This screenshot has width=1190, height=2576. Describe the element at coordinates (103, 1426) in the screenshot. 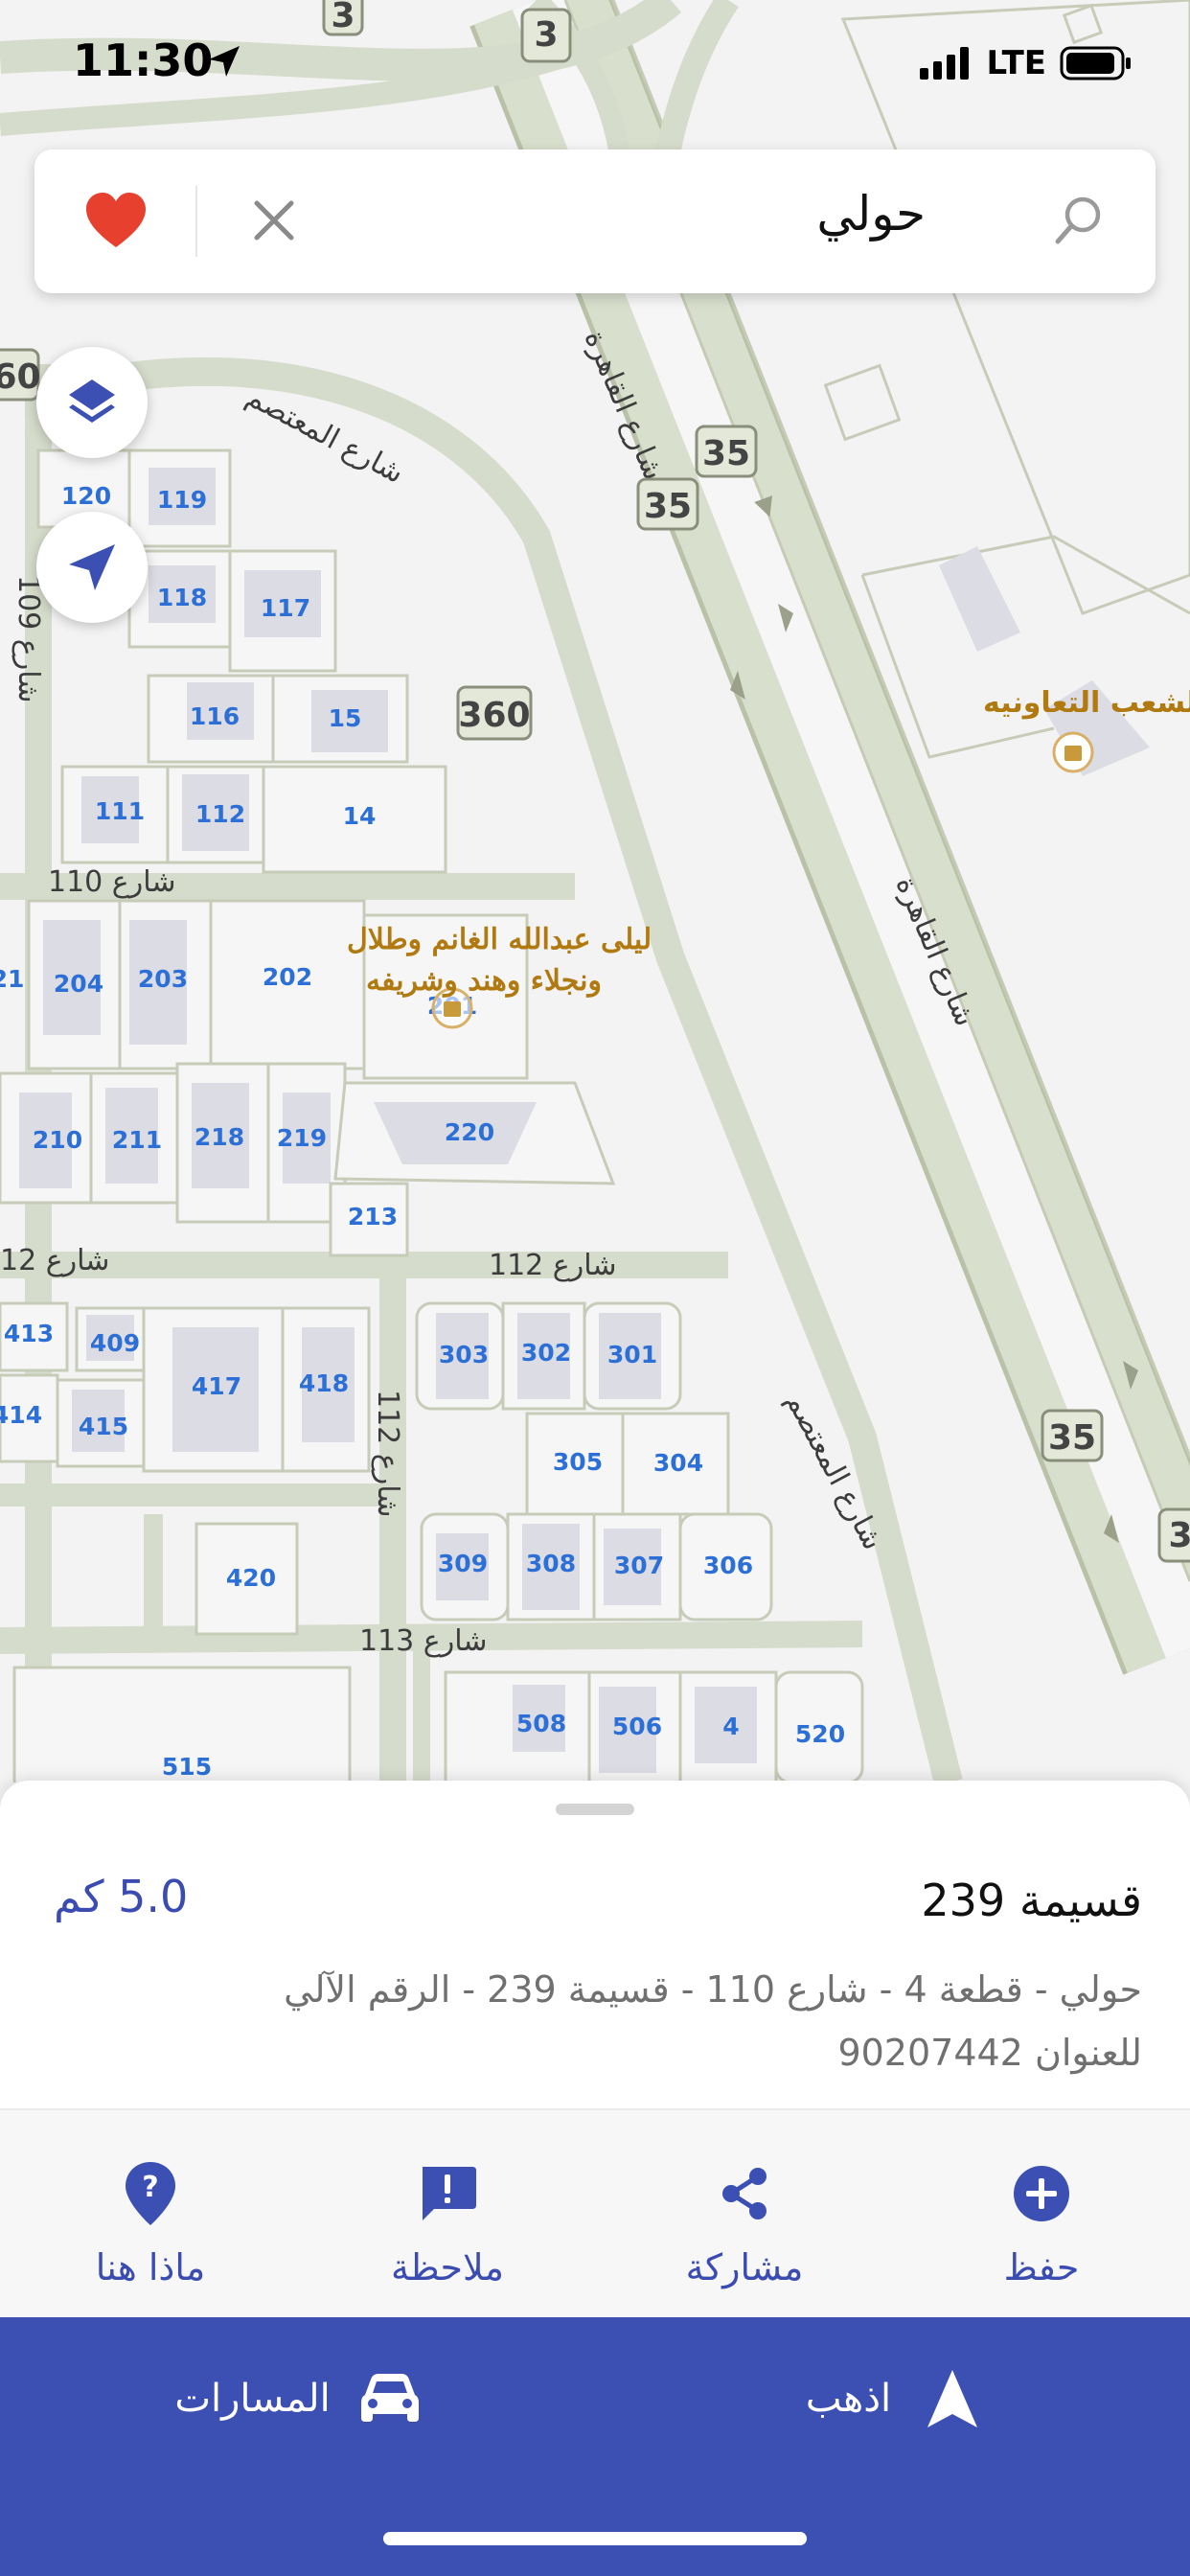

I see `svg-text: 415` at that location.